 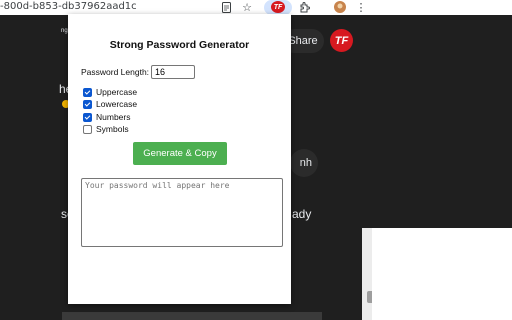 What do you see at coordinates (192, 316) in the screenshot?
I see `bottom-strip` at bounding box center [192, 316].